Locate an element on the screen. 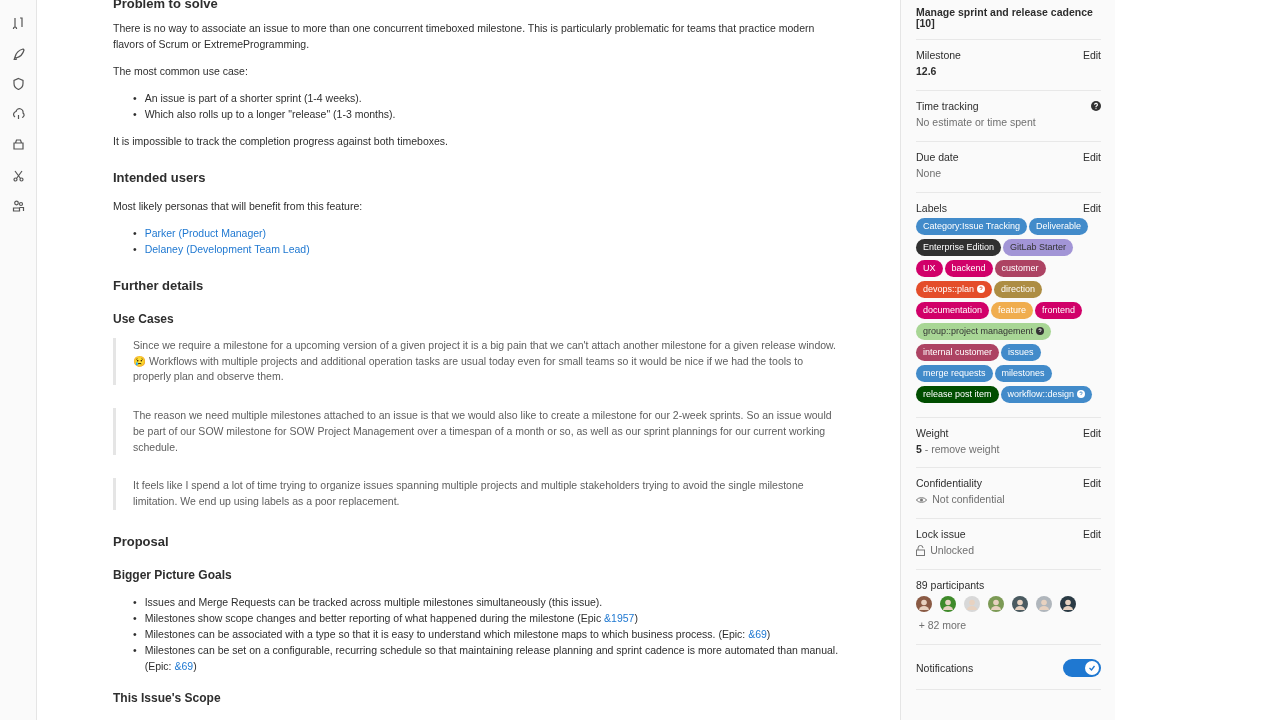  label-tag: internal customer is located at coordinates (958, 352).